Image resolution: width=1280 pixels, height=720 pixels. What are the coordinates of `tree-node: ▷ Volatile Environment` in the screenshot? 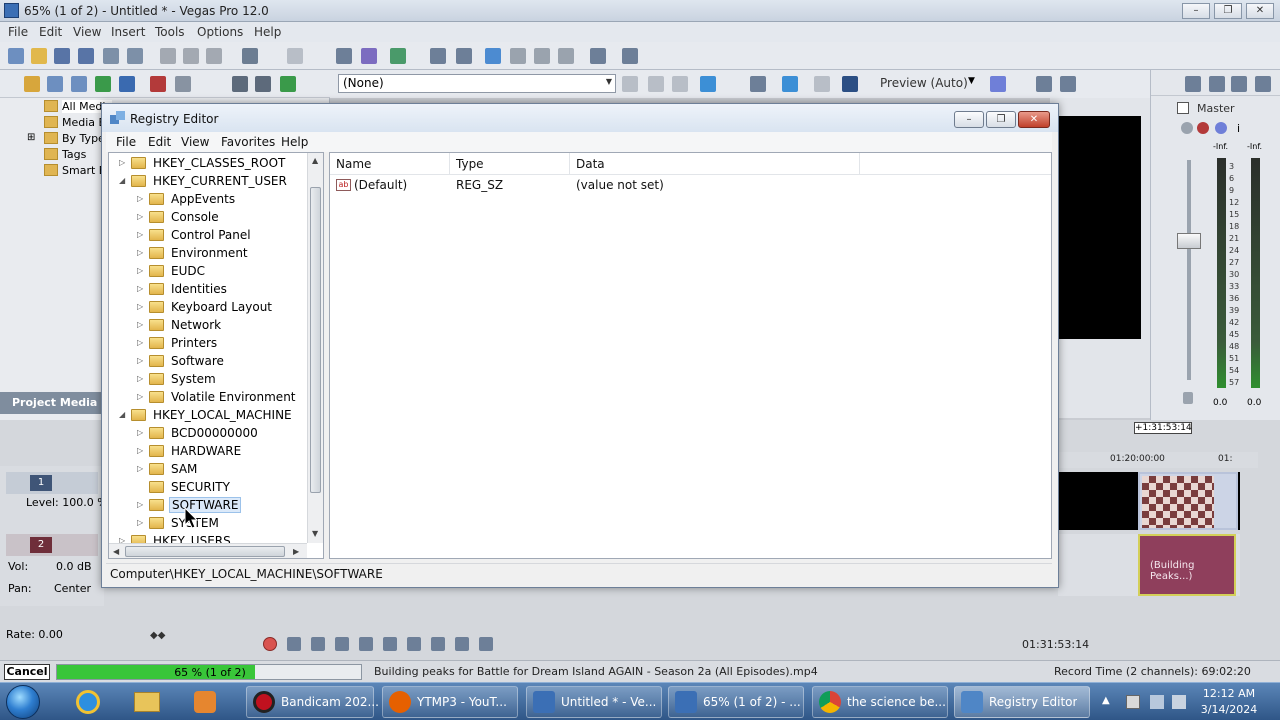 It's located at (207, 398).